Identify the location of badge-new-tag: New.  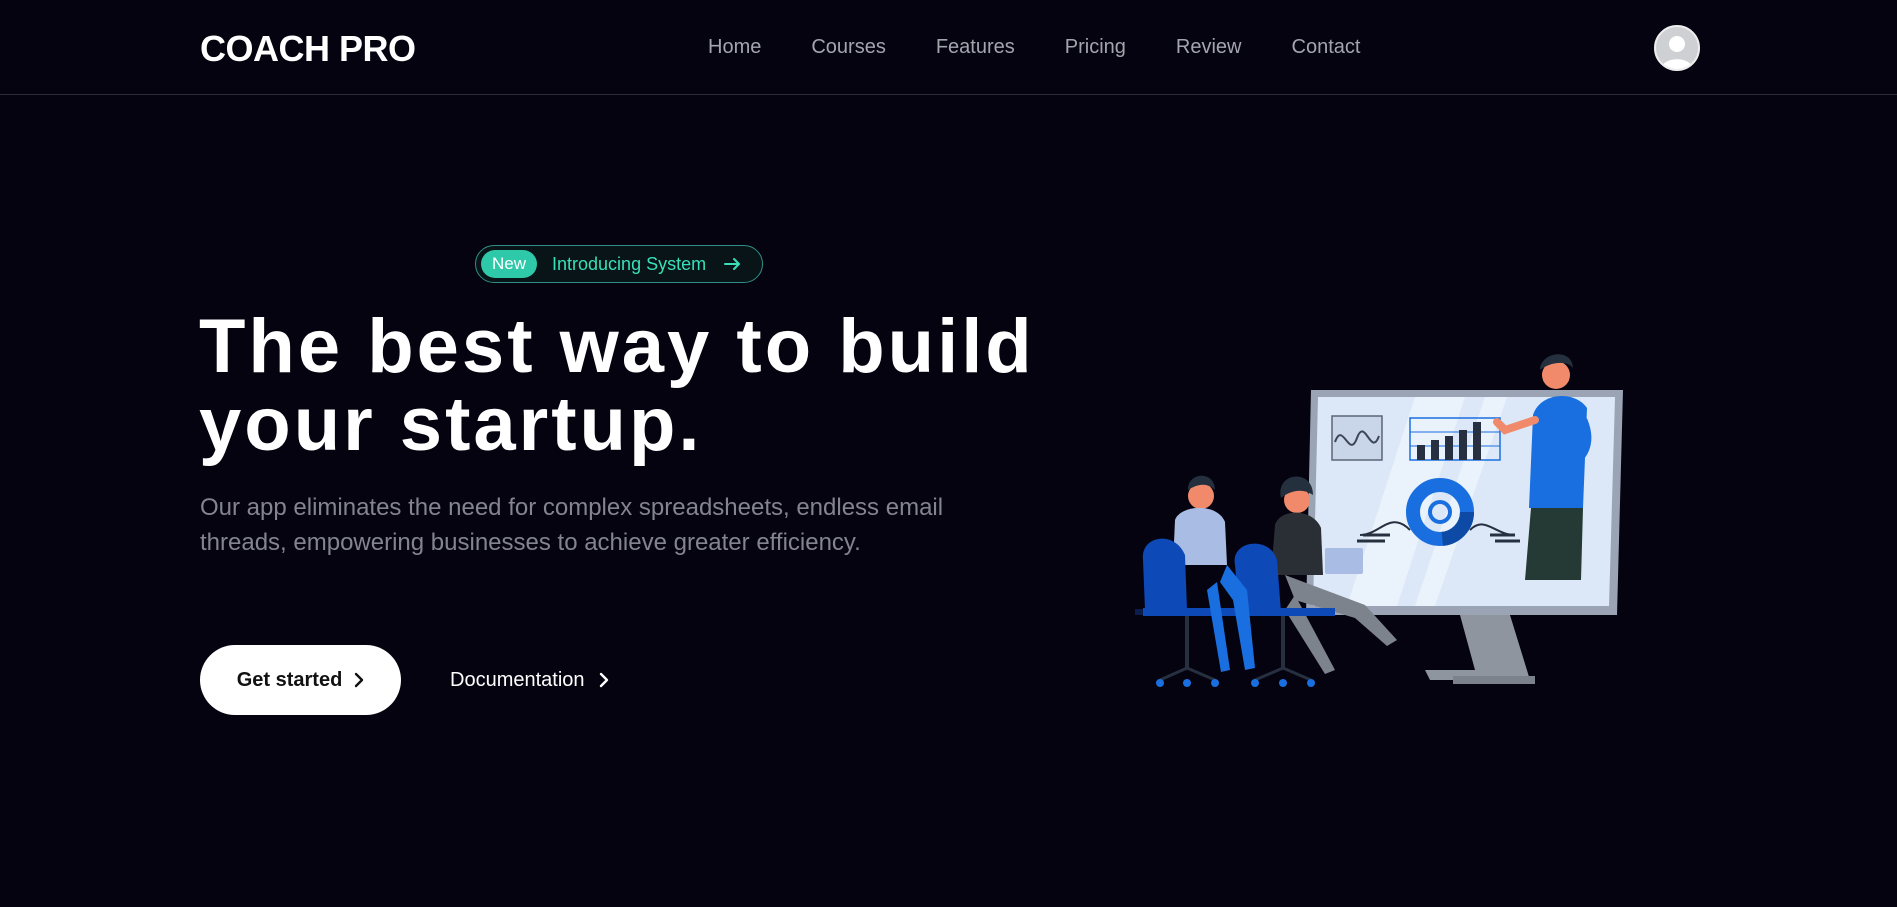
(509, 264).